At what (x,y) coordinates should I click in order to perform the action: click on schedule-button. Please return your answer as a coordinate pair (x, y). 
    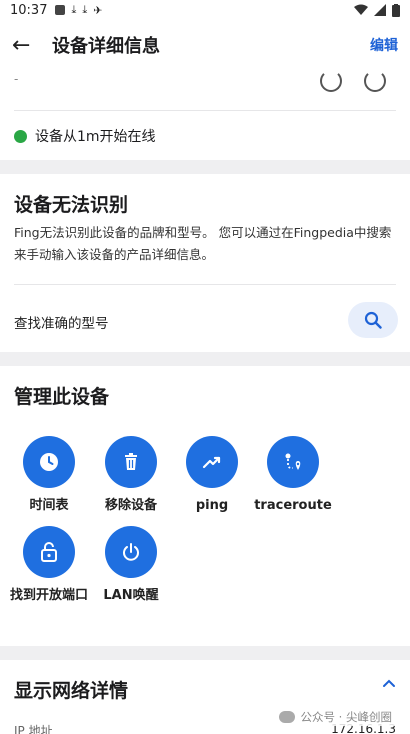
    Looking at the image, I should click on (49, 462).